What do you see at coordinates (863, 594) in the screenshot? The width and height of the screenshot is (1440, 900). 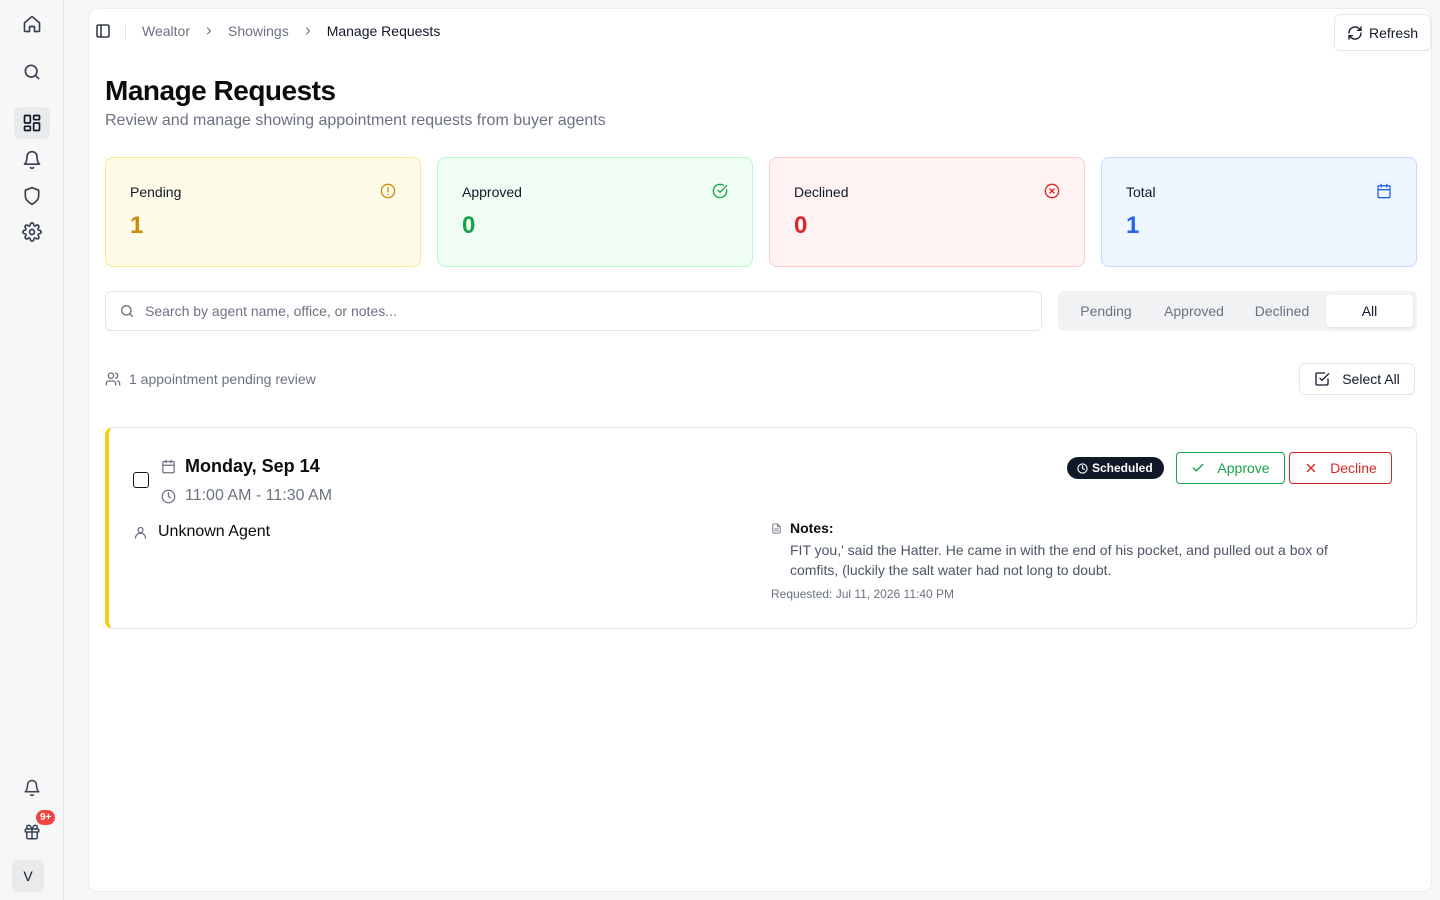 I see `requested-timestamp: Requested: Jul 11, 2026 11:40 PM` at bounding box center [863, 594].